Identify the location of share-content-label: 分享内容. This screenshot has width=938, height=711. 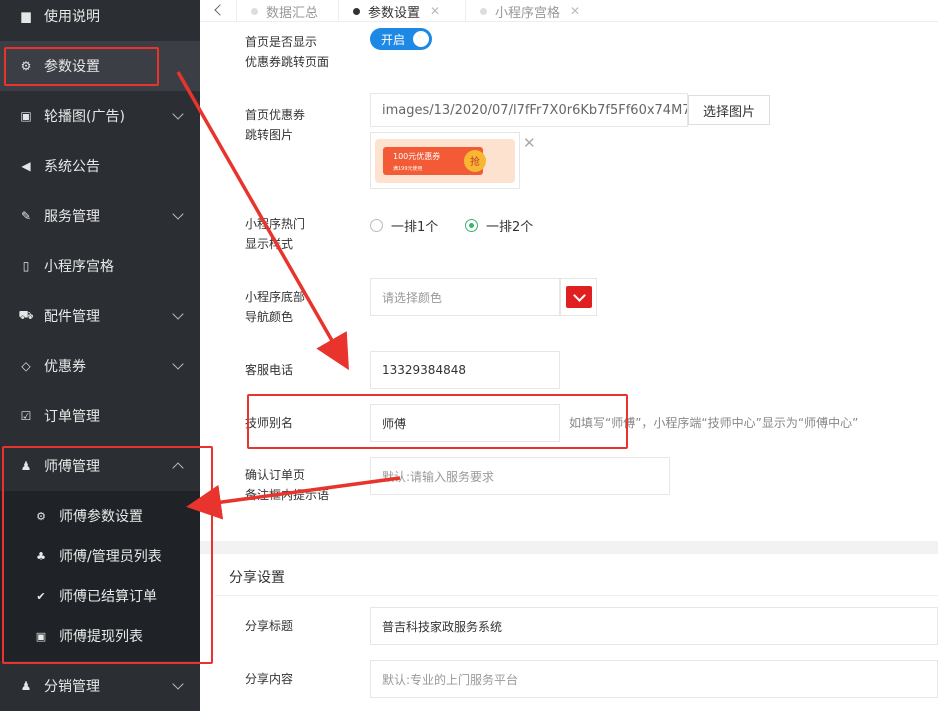
(269, 679).